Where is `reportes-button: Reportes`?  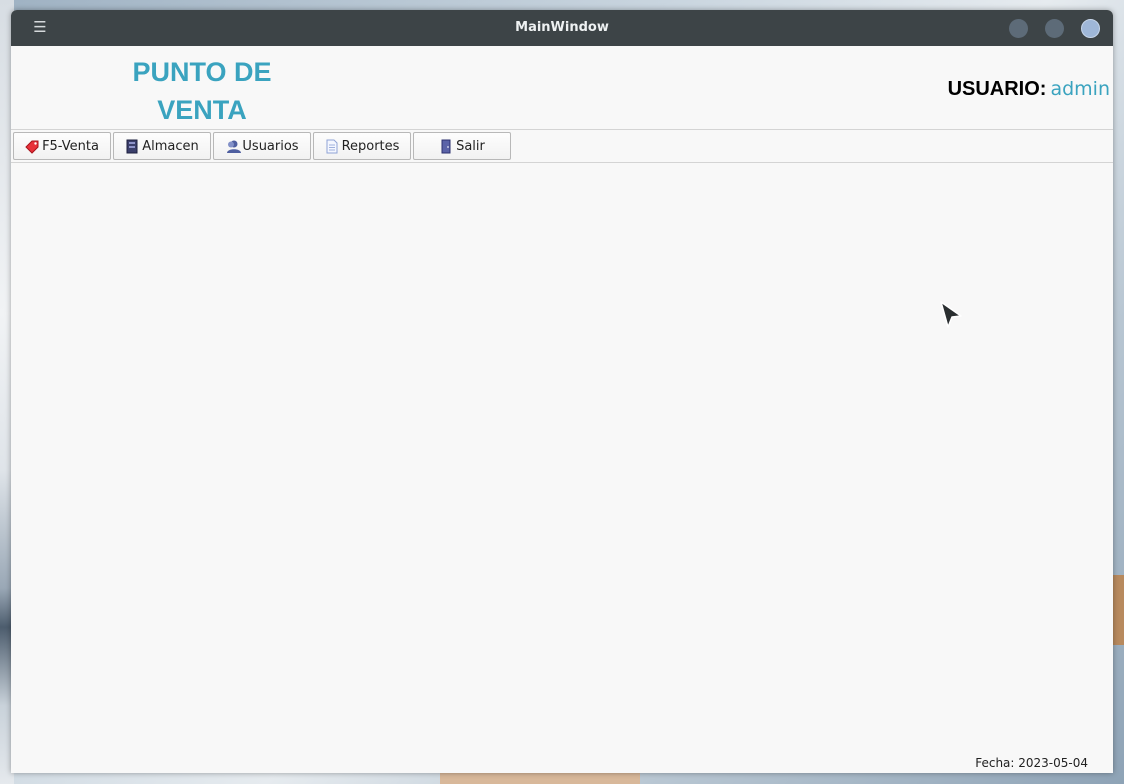
reportes-button: Reportes is located at coordinates (362, 146).